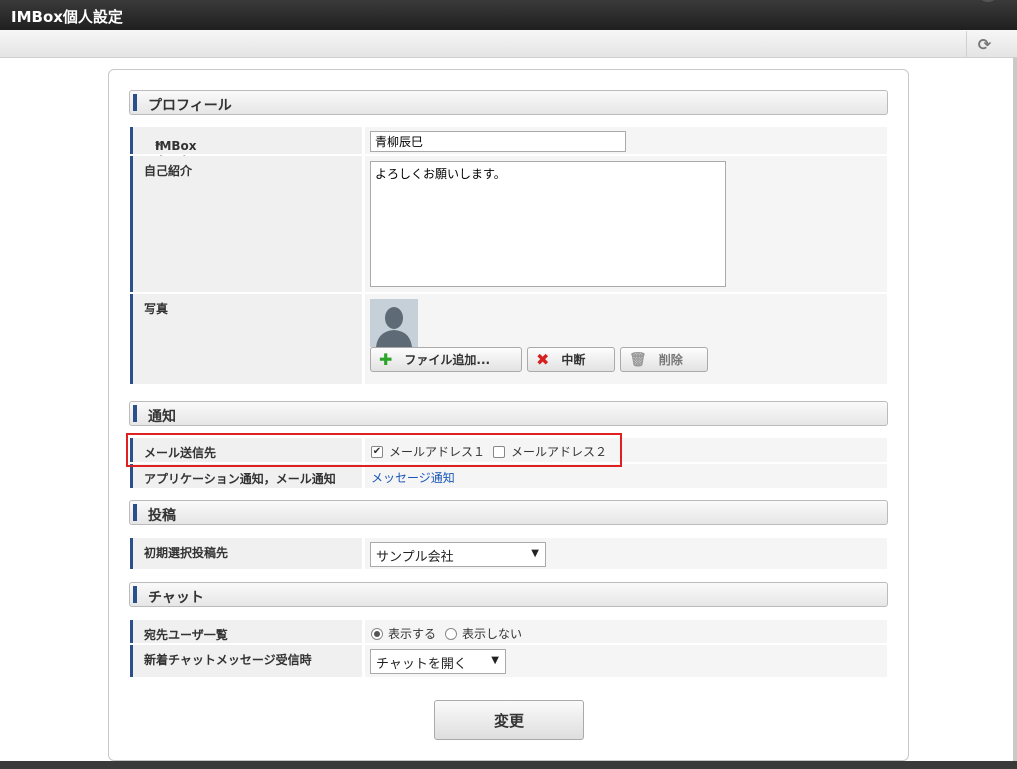 This screenshot has width=1017, height=769. Describe the element at coordinates (186, 635) in the screenshot. I see `recipient-list-label: 宛先ユーザ一覧` at that location.